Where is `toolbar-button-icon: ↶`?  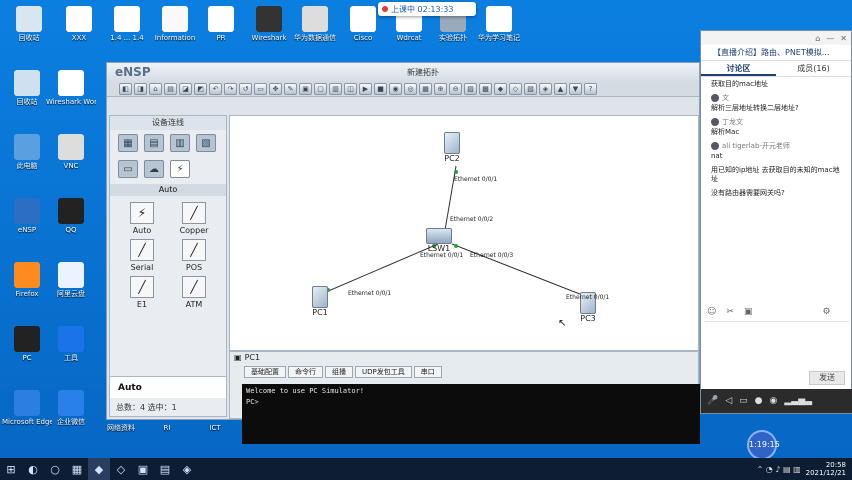 toolbar-button-icon: ↶ is located at coordinates (215, 88).